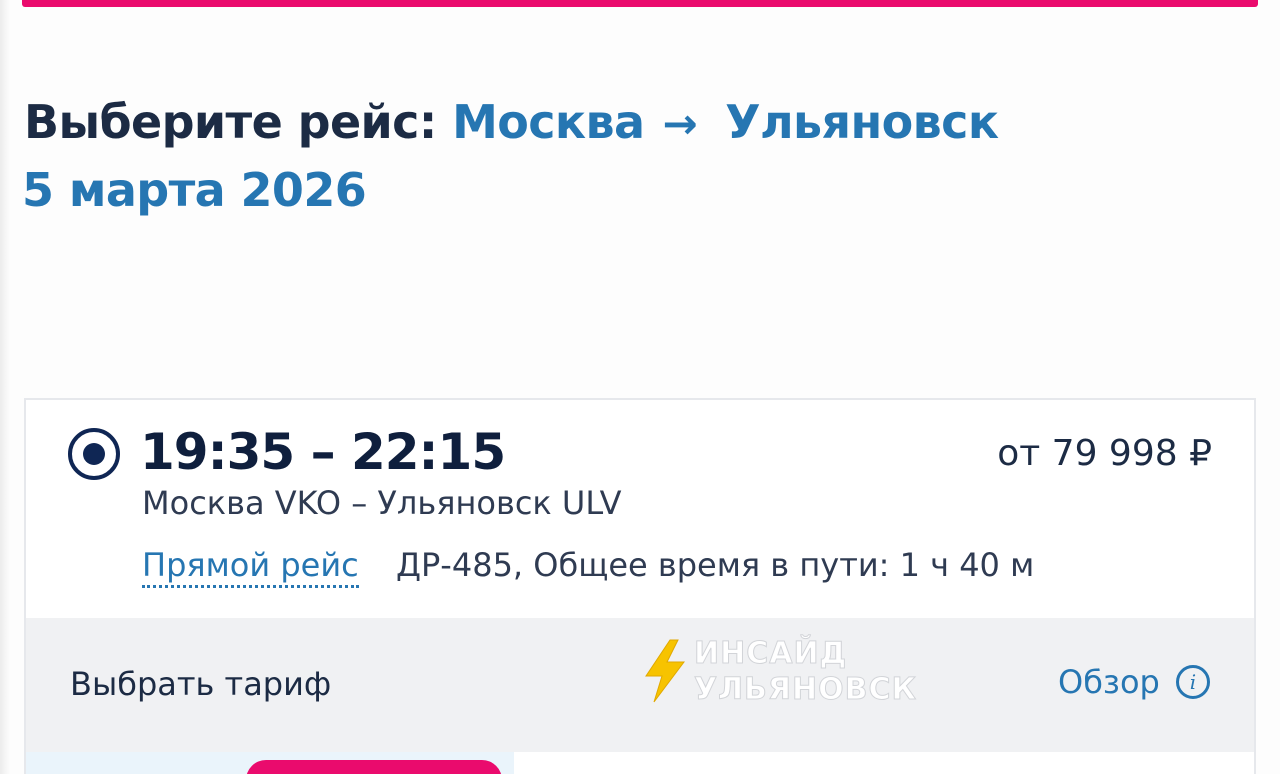  I want to click on flight-details: ДР-485, Общее время в пути: 1 ч 40 м, so click(715, 565).